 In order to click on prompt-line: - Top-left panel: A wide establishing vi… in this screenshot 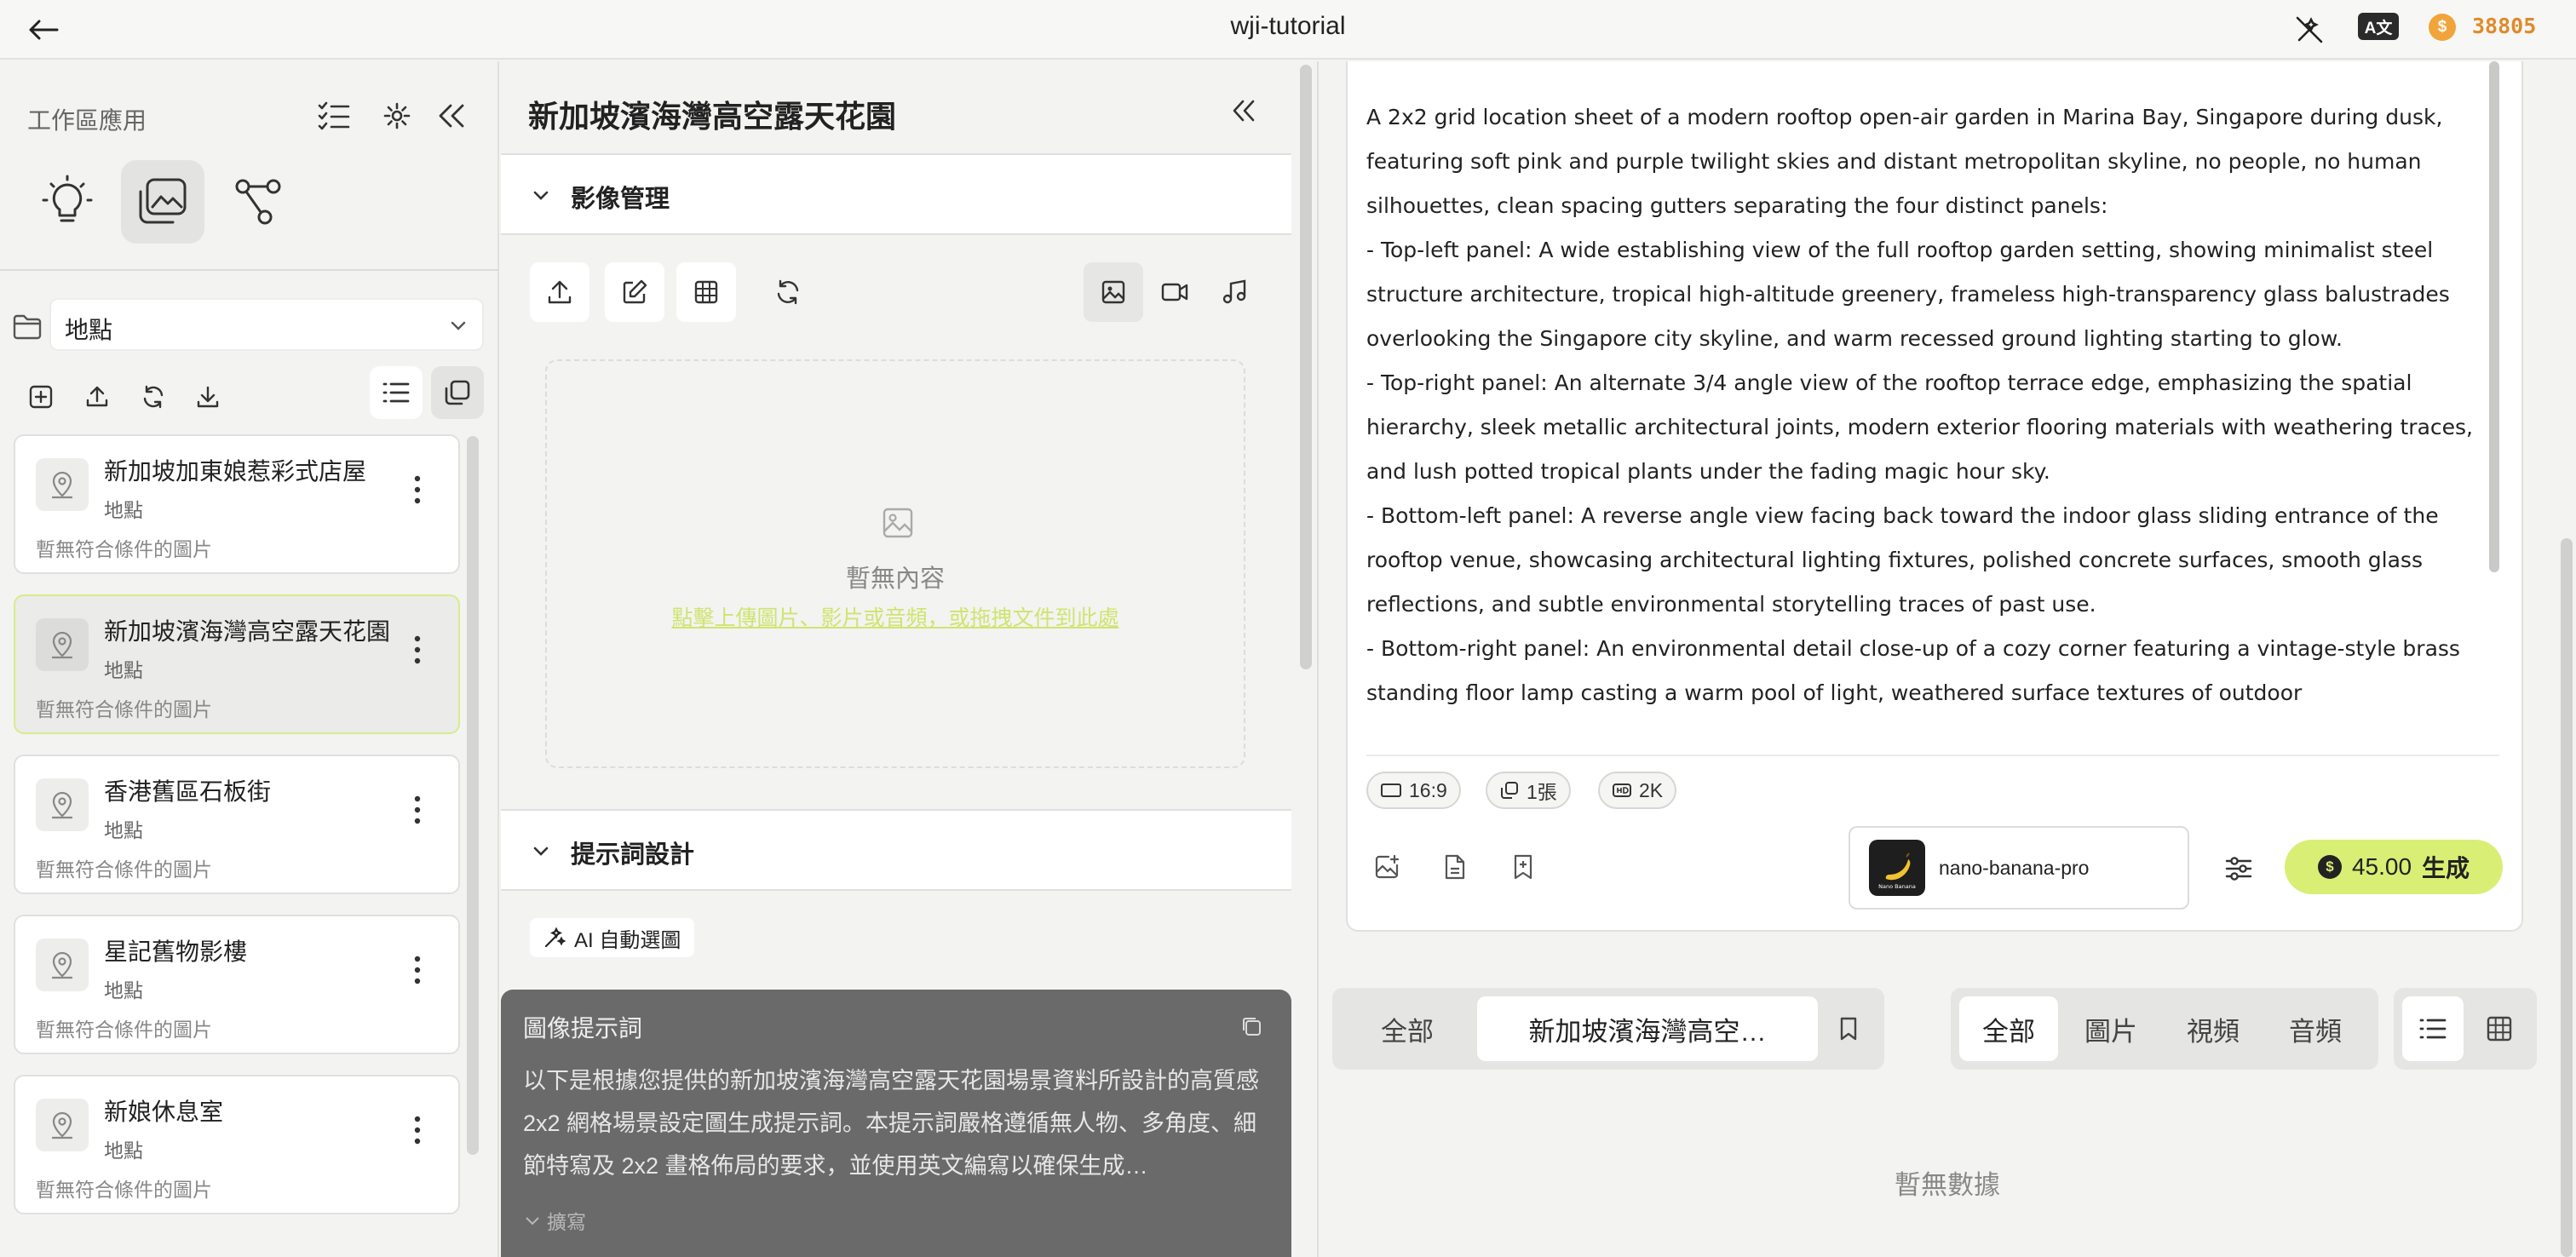, I will do `click(1908, 294)`.